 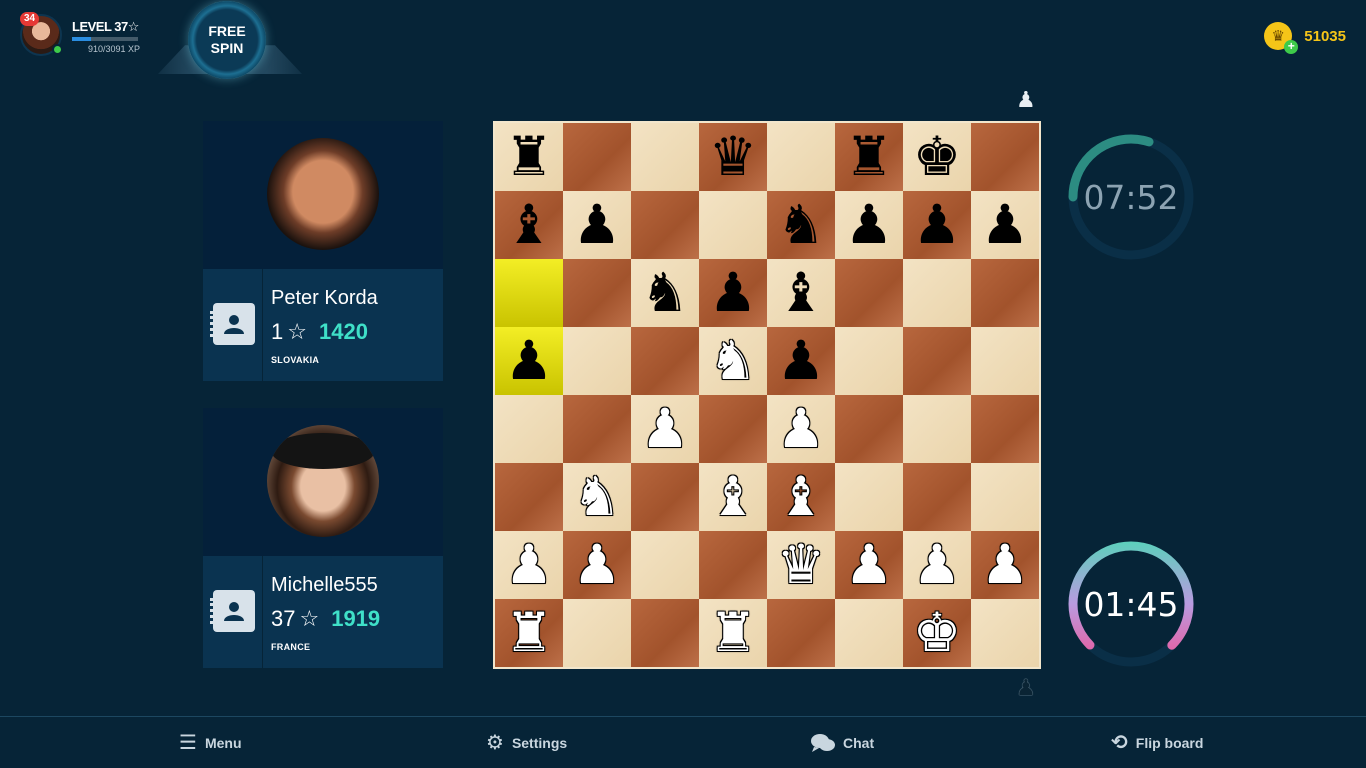 I want to click on square-a8: ♜, so click(x=529, y=157).